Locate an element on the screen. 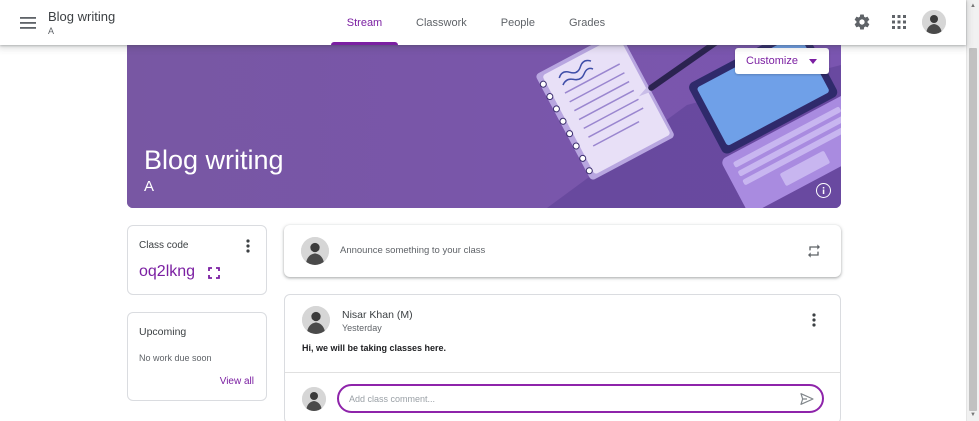 Image resolution: width=979 pixels, height=421 pixels. page-scrollbar: ▲ ▼ is located at coordinates (972, 210).